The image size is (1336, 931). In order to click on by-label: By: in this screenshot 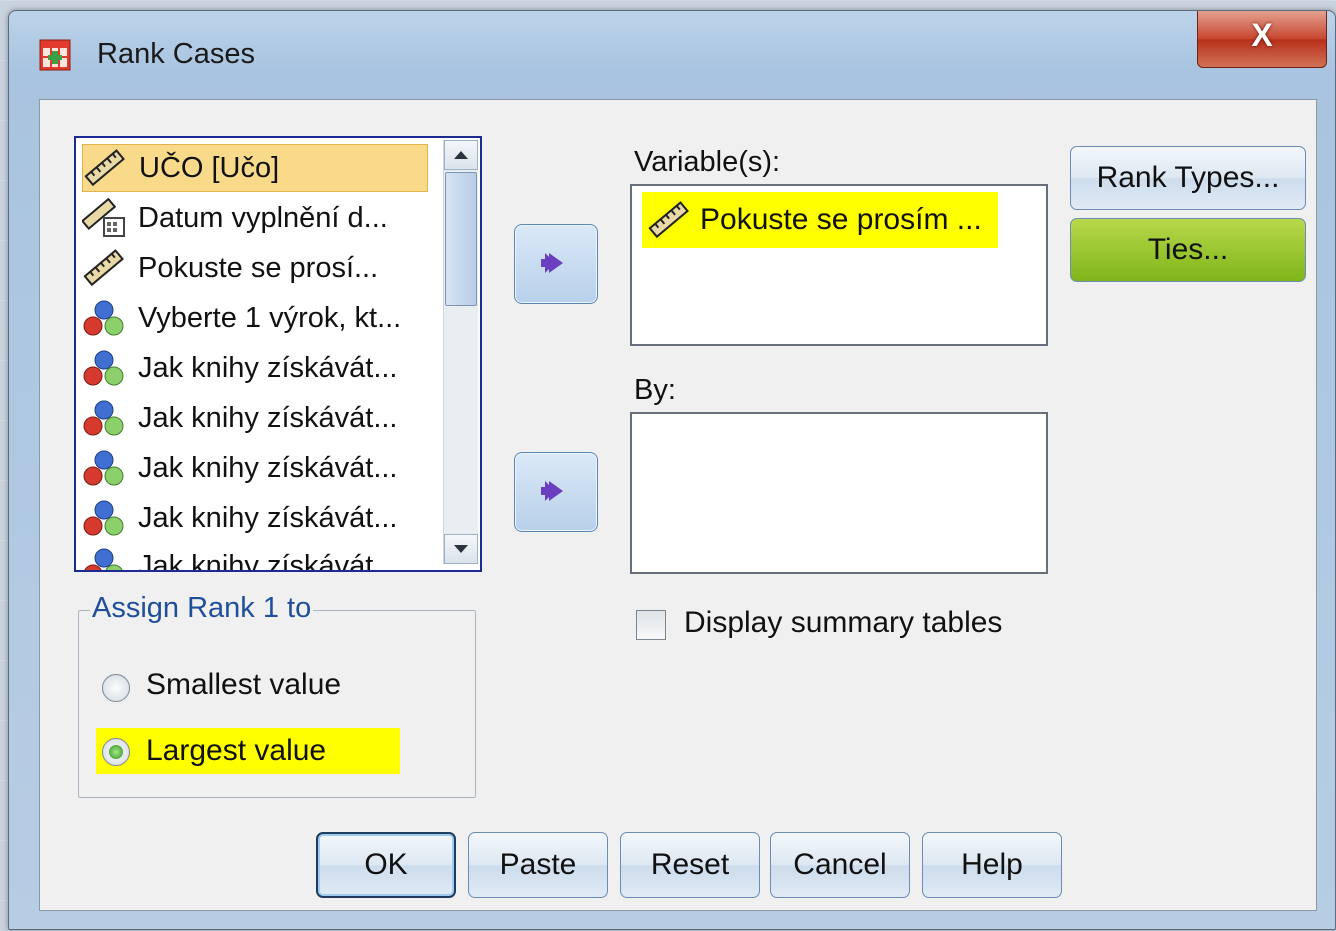, I will do `click(655, 390)`.